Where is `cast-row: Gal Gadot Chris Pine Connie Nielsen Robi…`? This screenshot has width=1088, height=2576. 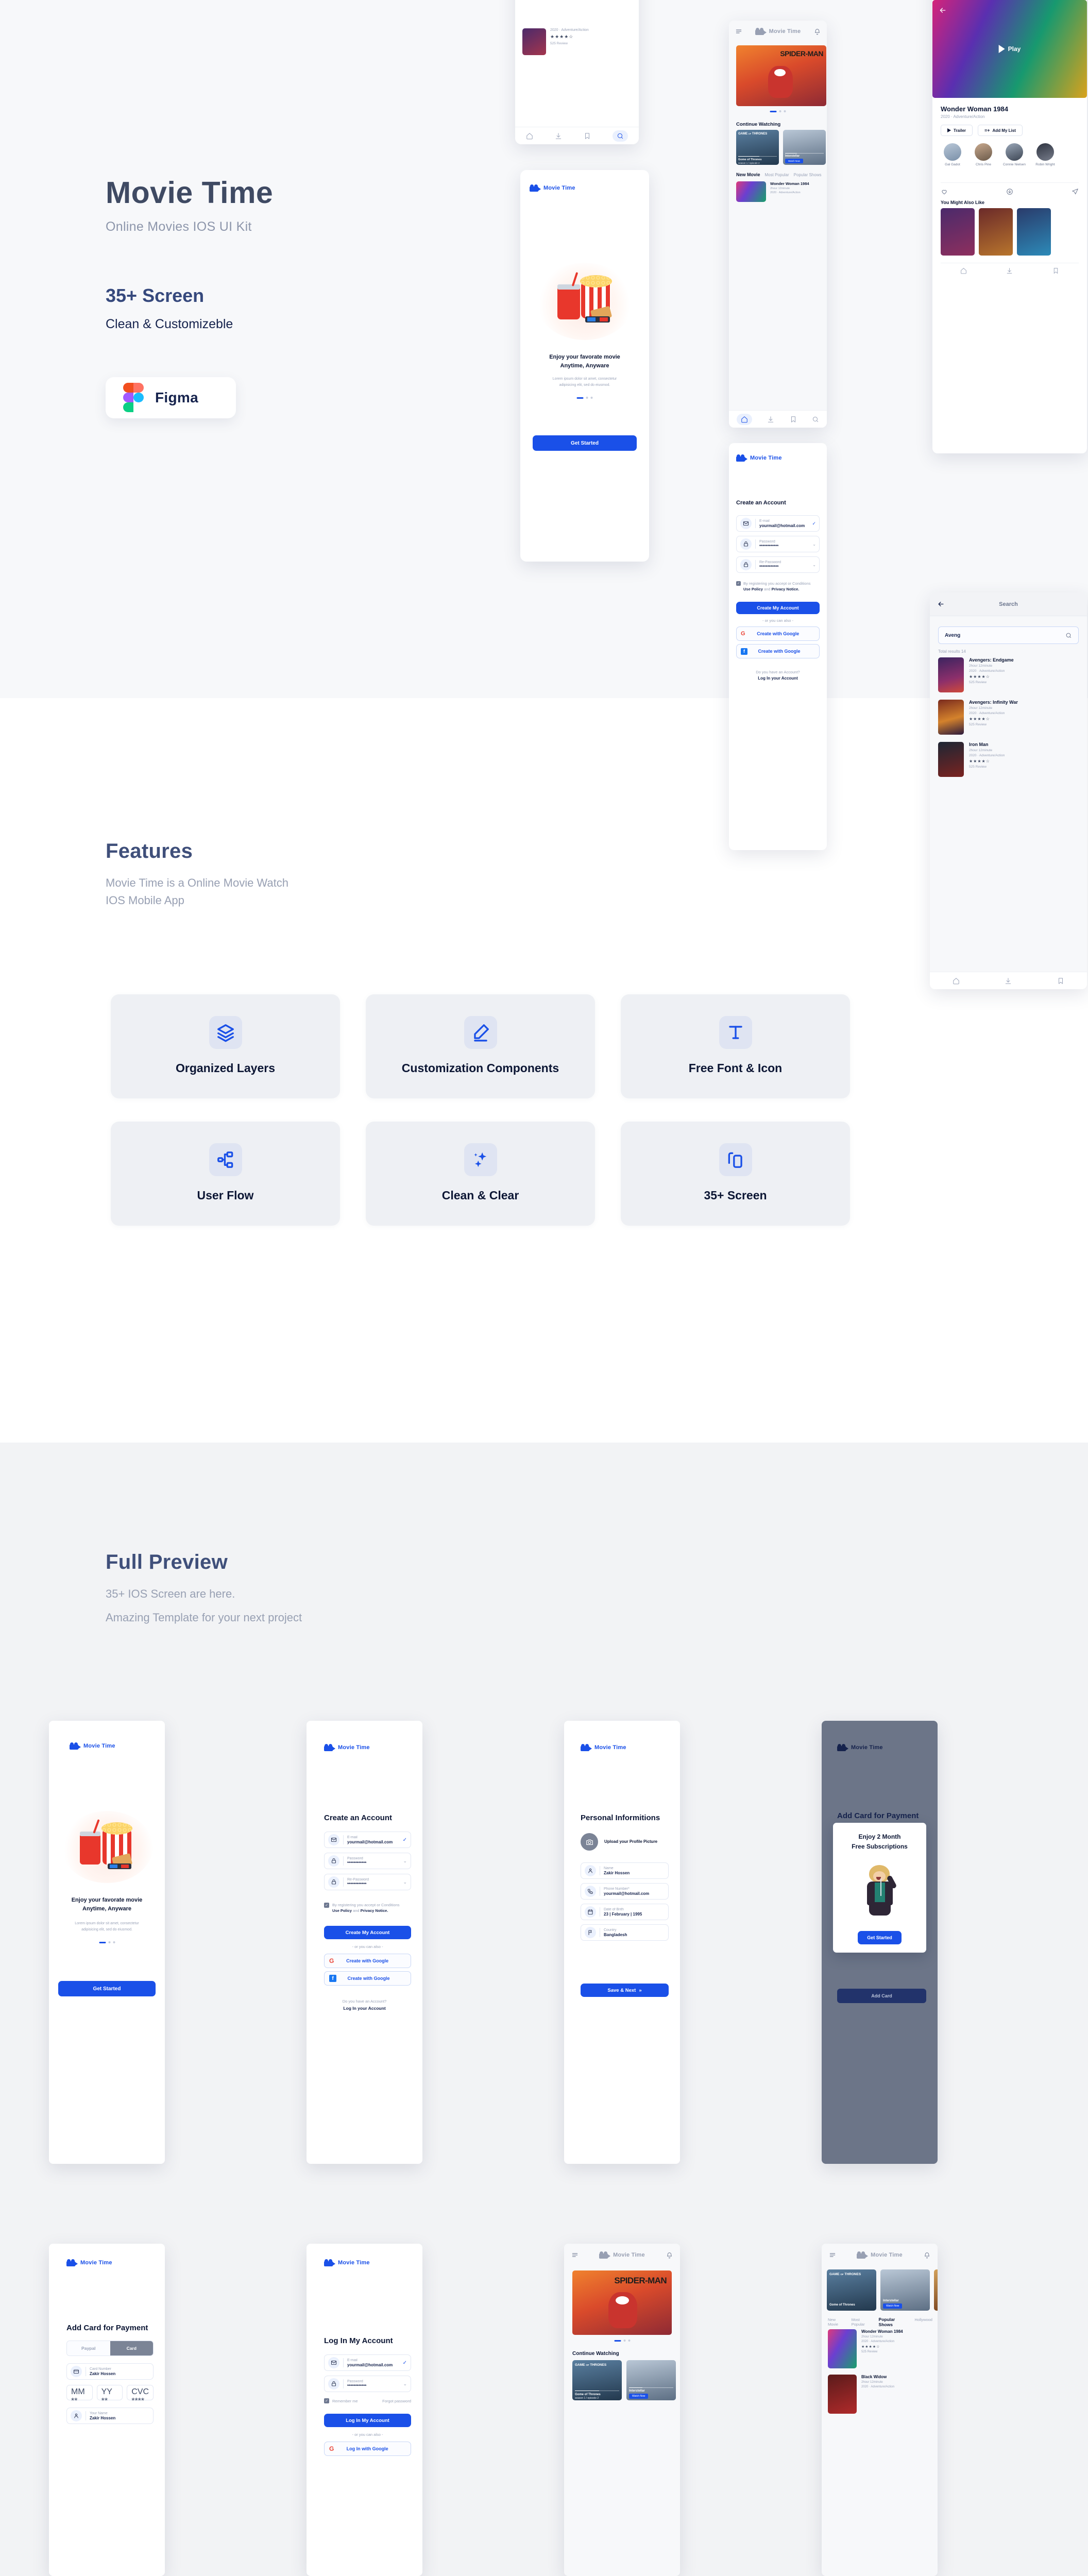
cast-row: Gal Gadot Chris Pine Connie Nielsen Robi… is located at coordinates (999, 155).